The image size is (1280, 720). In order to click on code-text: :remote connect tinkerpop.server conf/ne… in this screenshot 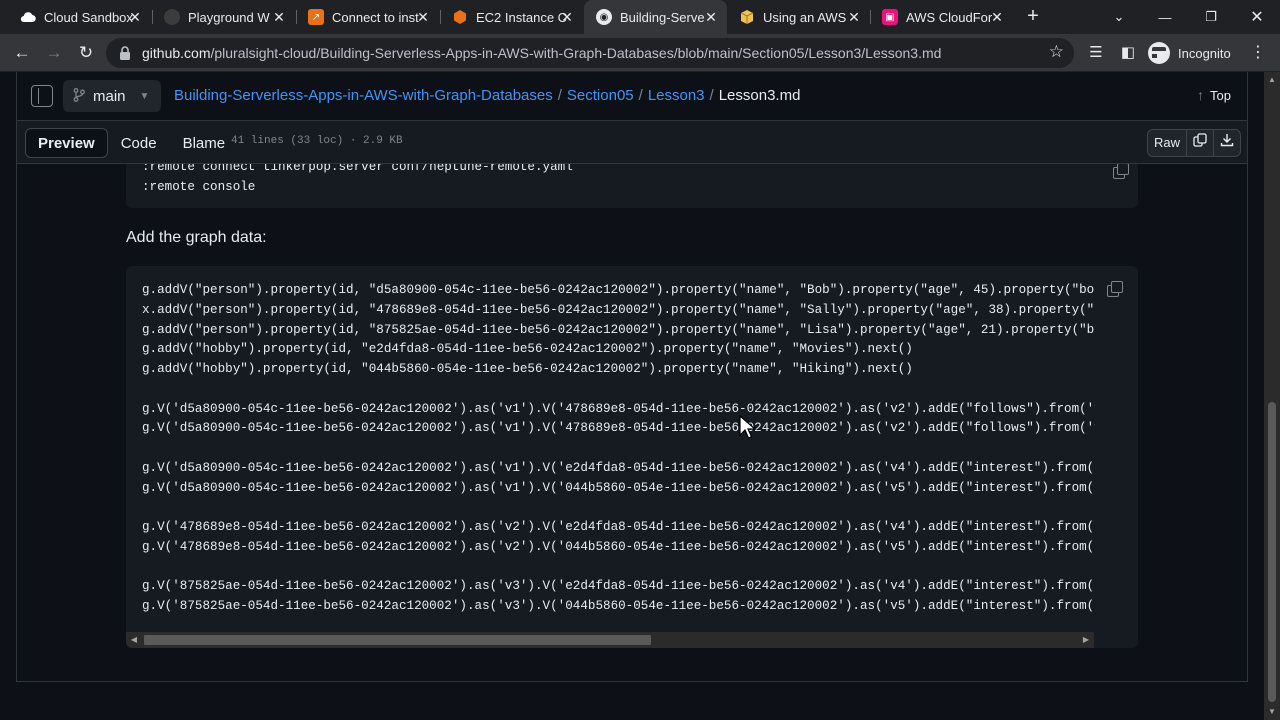, I will do `click(357, 179)`.